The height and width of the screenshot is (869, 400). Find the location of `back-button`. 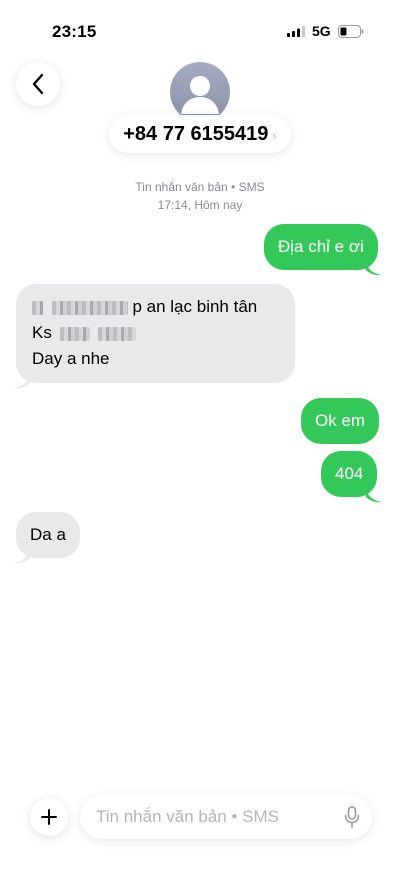

back-button is located at coordinates (38, 84).